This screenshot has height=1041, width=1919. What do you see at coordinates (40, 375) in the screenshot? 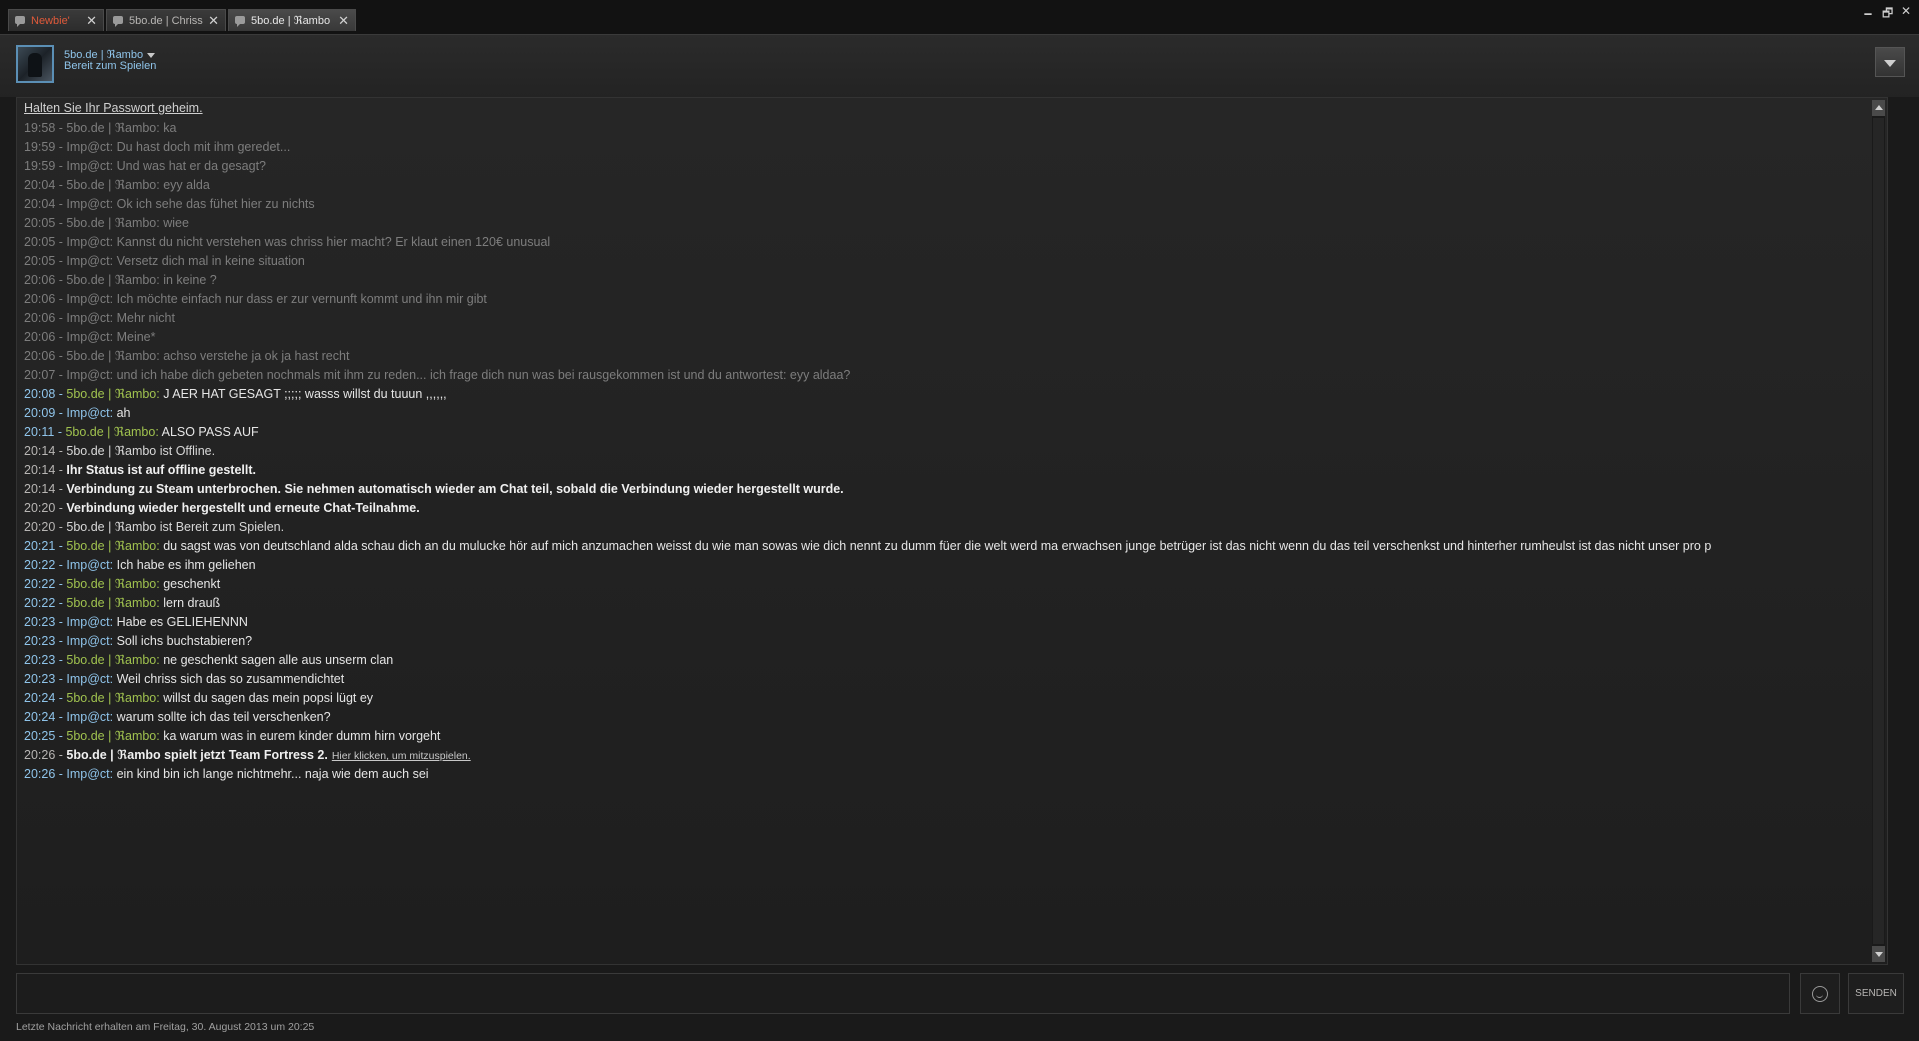
I see `message-time: 20:07` at bounding box center [40, 375].